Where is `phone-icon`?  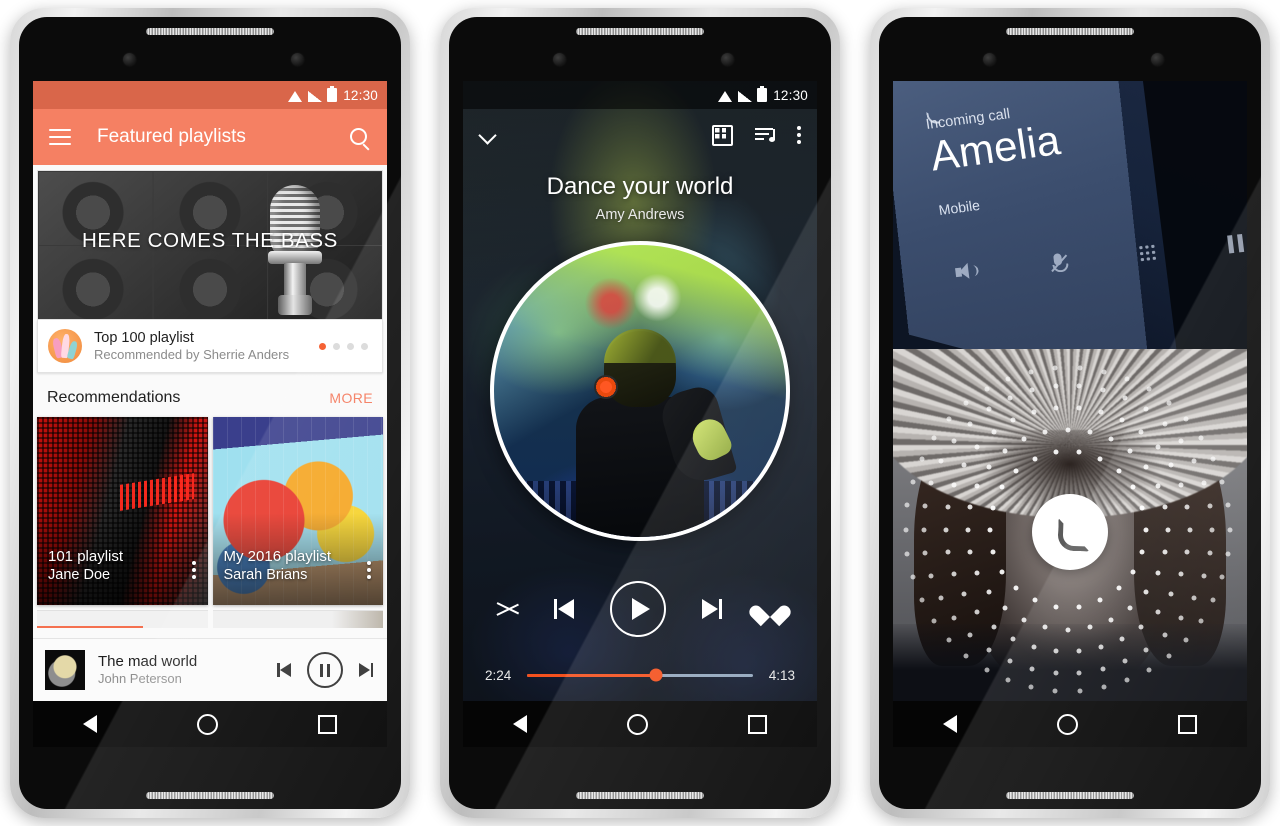 phone-icon is located at coordinates (1070, 532).